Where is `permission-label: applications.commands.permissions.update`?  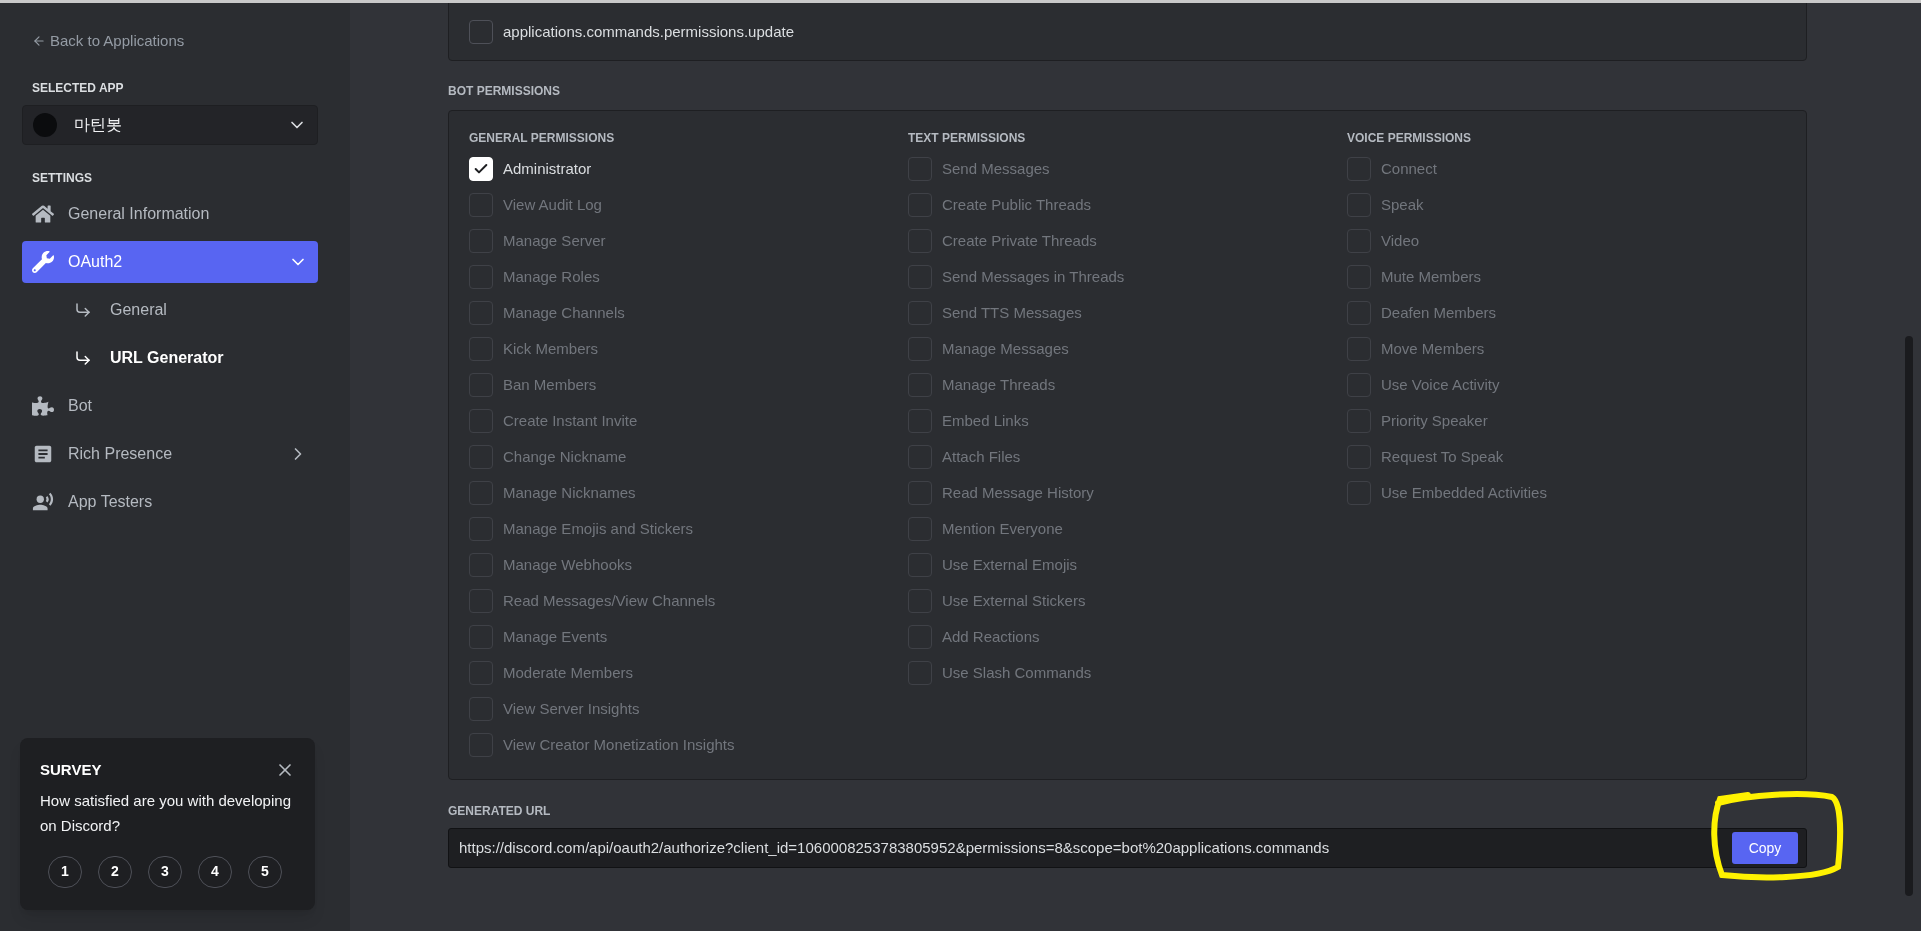 permission-label: applications.commands.permissions.update is located at coordinates (648, 31).